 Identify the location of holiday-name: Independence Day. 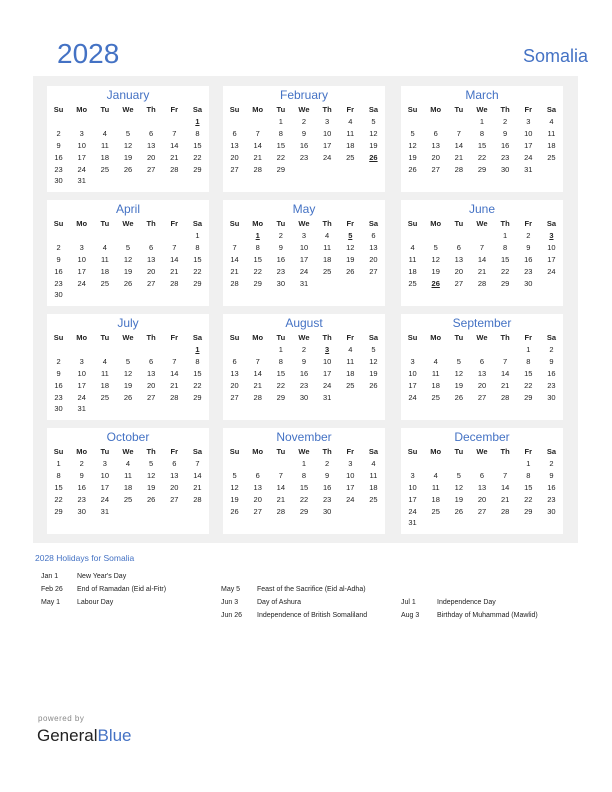
(466, 602).